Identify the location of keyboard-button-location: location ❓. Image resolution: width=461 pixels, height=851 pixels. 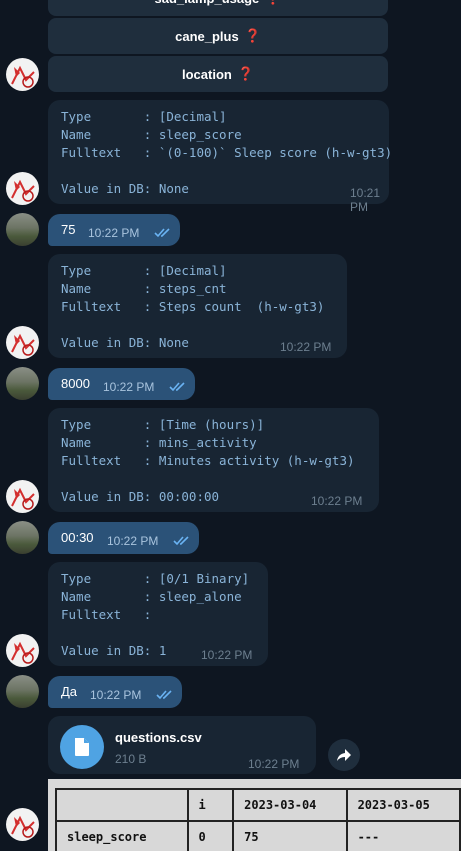
(218, 74).